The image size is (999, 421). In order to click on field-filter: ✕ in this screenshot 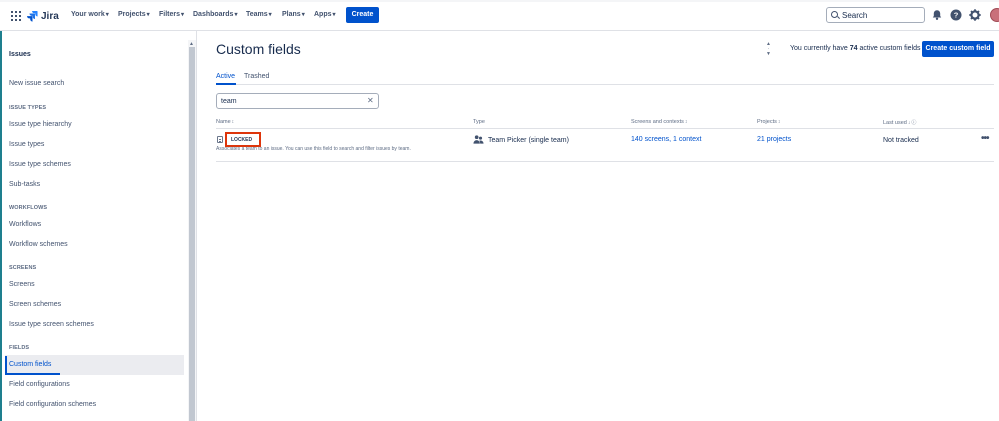, I will do `click(297, 101)`.